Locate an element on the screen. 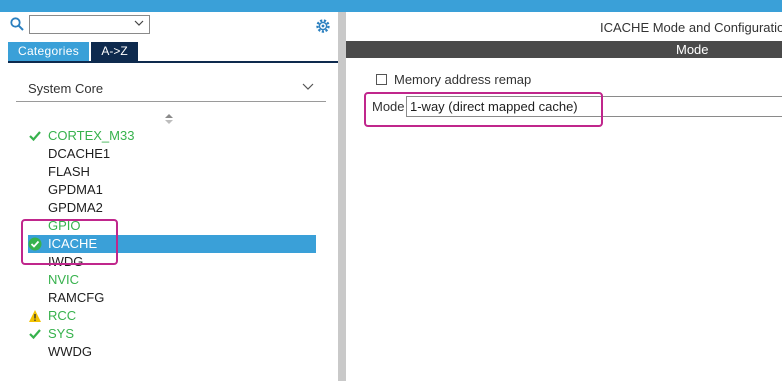 This screenshot has height=381, width=782. list-item-rcc: RCC is located at coordinates (172, 316).